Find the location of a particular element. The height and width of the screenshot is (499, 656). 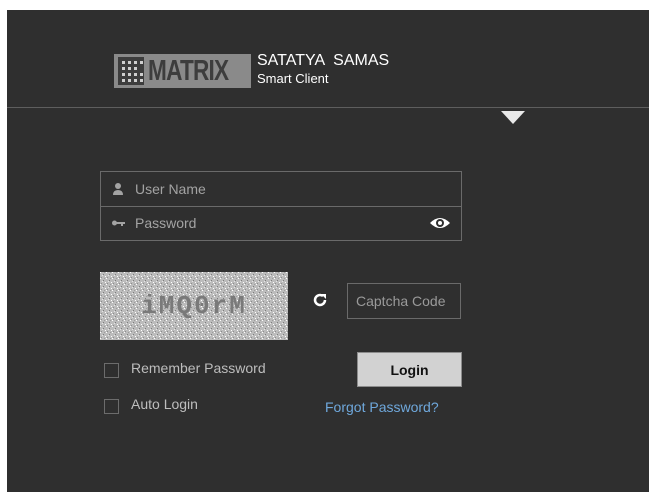

matrix-logo: MATRIX is located at coordinates (182, 71).